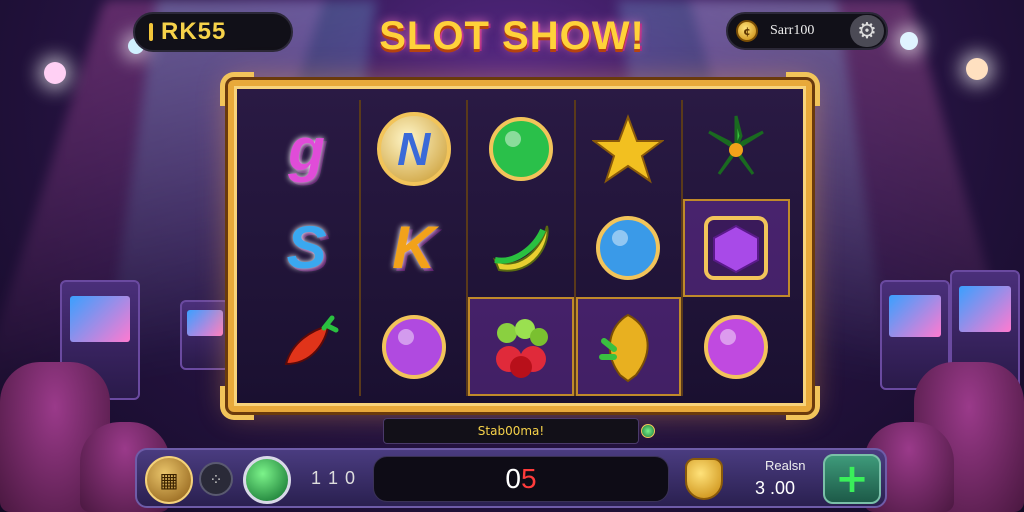  Describe the element at coordinates (792, 30) in the screenshot. I see `settings-label: Sarr100` at that location.